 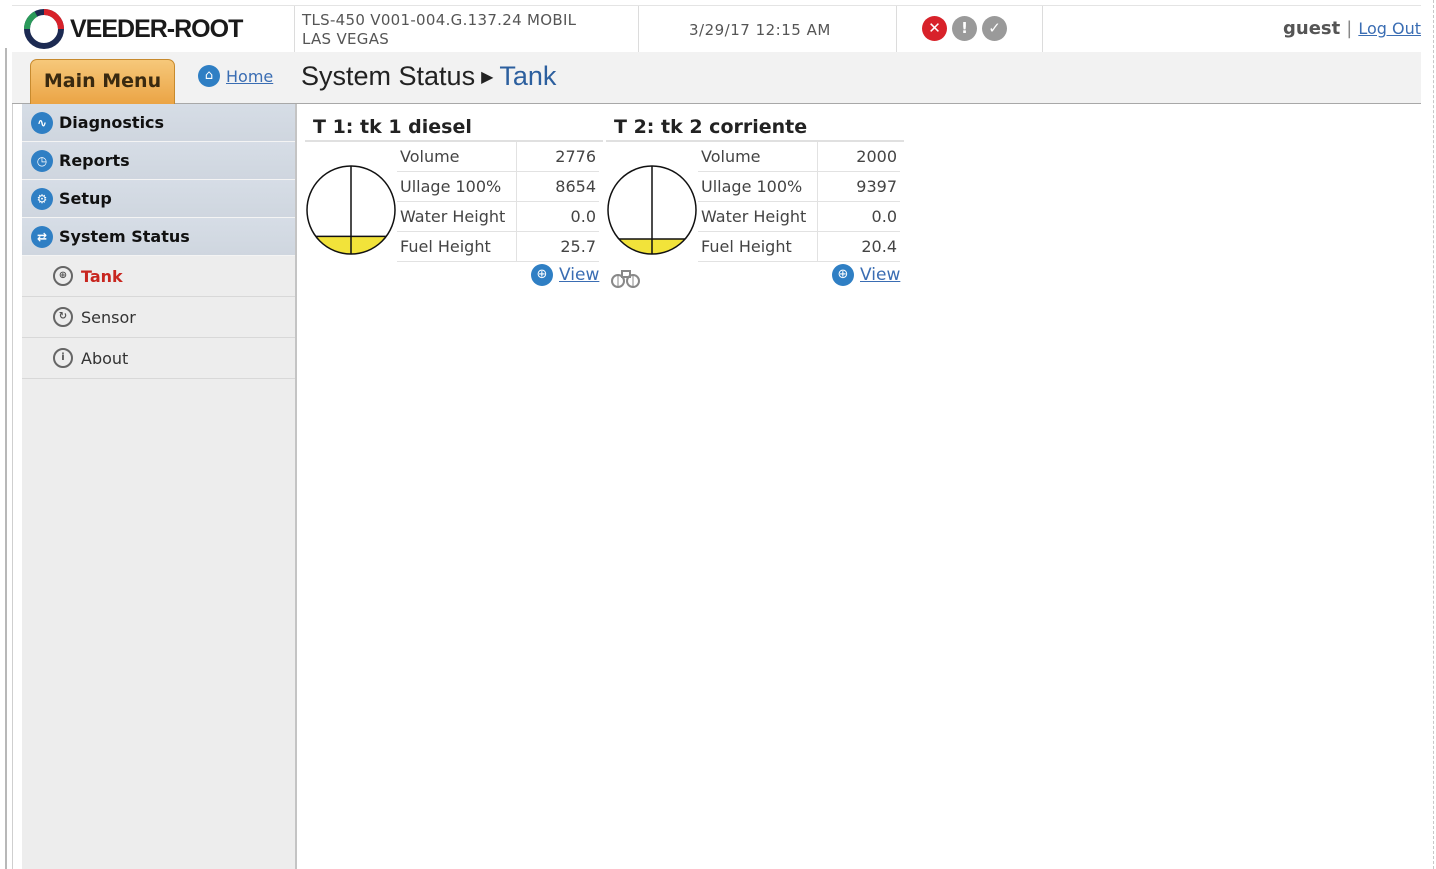 What do you see at coordinates (63, 276) in the screenshot?
I see `tank-icon: ⊕` at bounding box center [63, 276].